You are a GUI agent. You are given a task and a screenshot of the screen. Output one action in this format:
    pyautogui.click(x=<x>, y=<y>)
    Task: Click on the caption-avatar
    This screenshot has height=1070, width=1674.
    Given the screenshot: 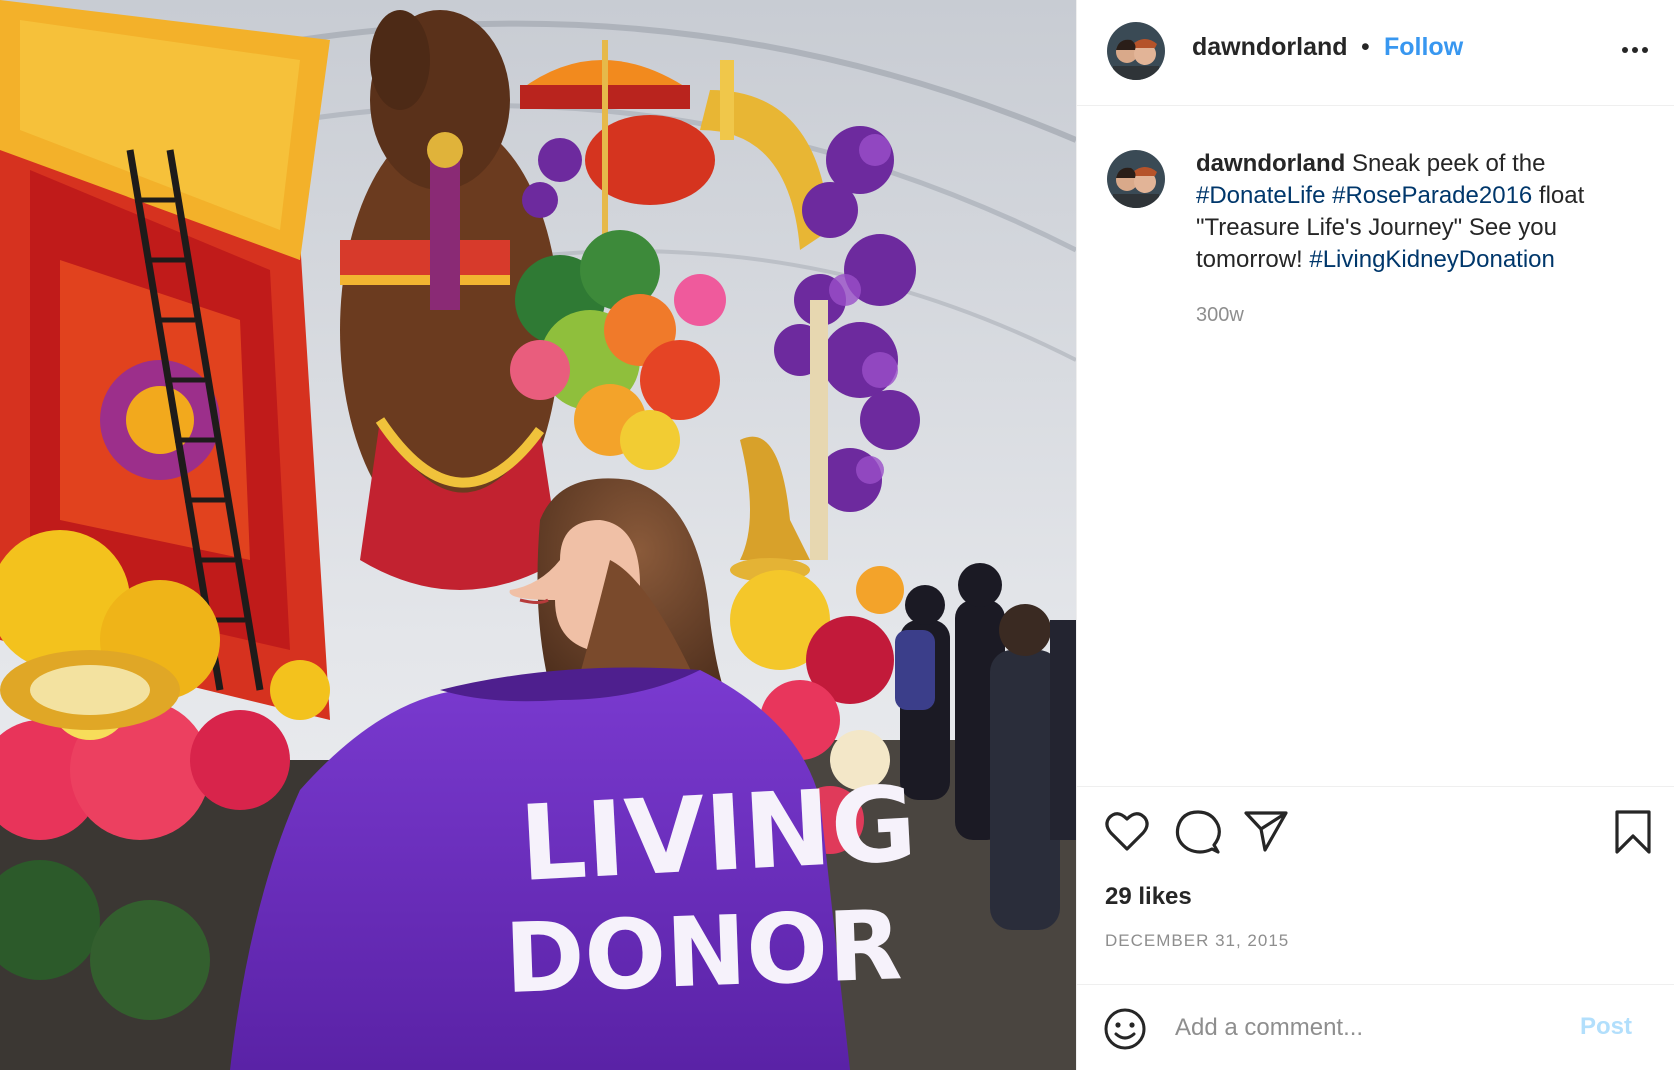 What is the action you would take?
    pyautogui.click(x=1136, y=179)
    